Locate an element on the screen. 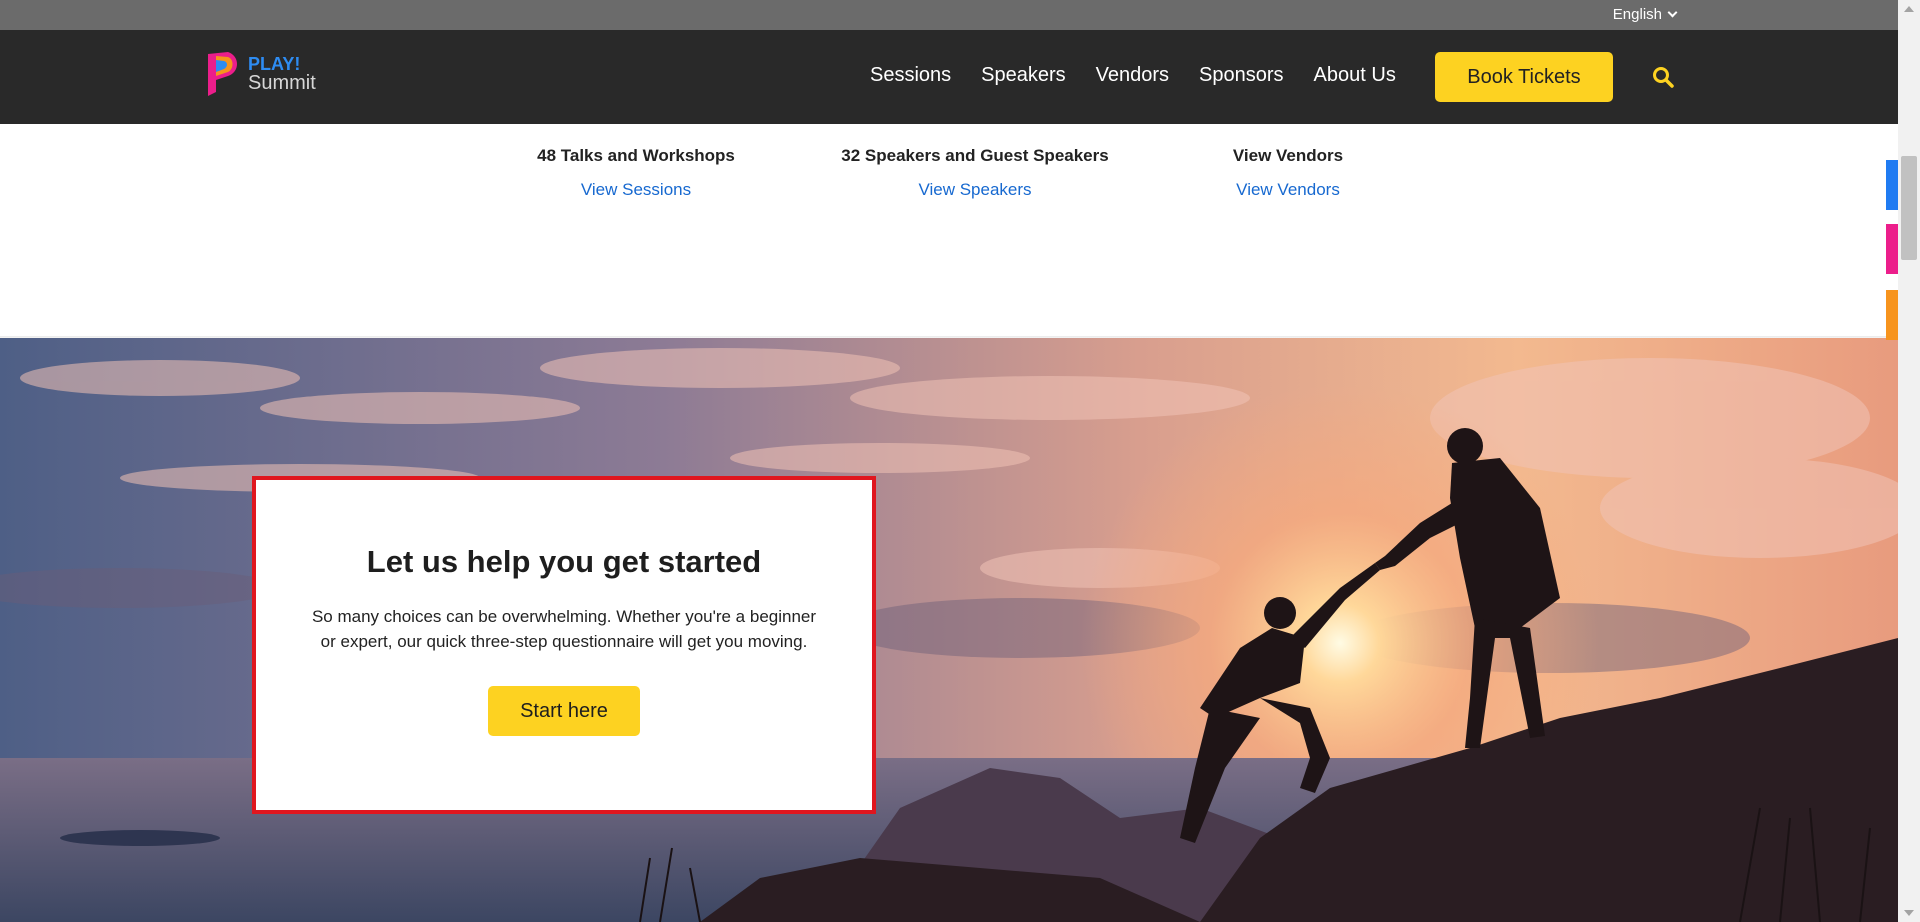 The height and width of the screenshot is (922, 1920). view-speakers-link: View Speakers is located at coordinates (975, 190).